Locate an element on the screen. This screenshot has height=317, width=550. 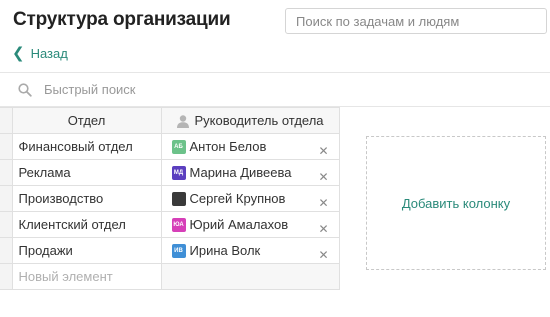
manager-cell: АБ Антон Белов ✕ is located at coordinates (250, 146).